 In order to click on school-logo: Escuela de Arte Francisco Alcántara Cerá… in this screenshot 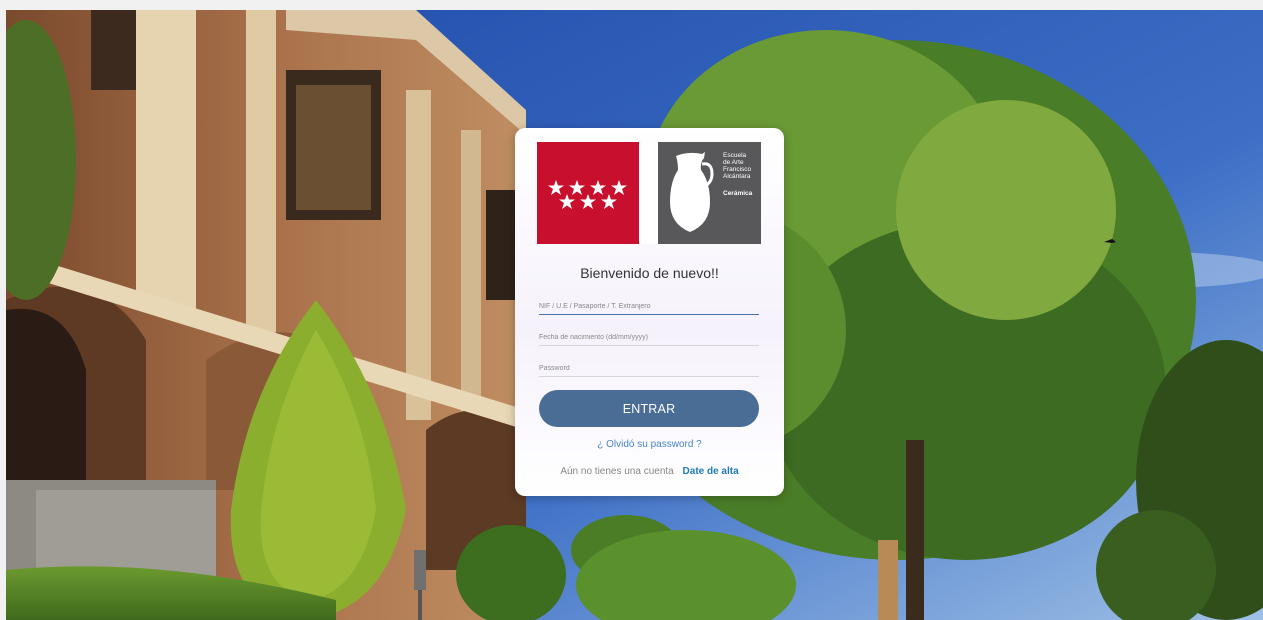, I will do `click(709, 193)`.